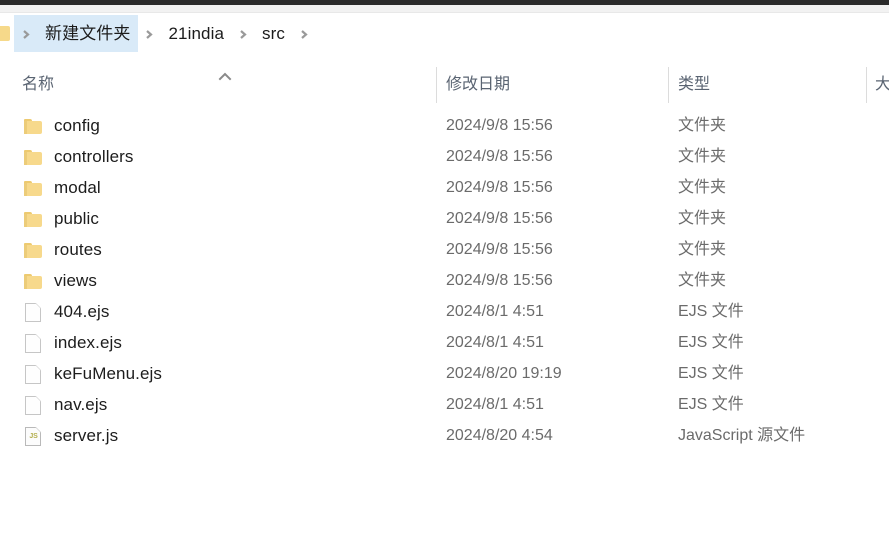  I want to click on file-name-label: controllers, so click(94, 156).